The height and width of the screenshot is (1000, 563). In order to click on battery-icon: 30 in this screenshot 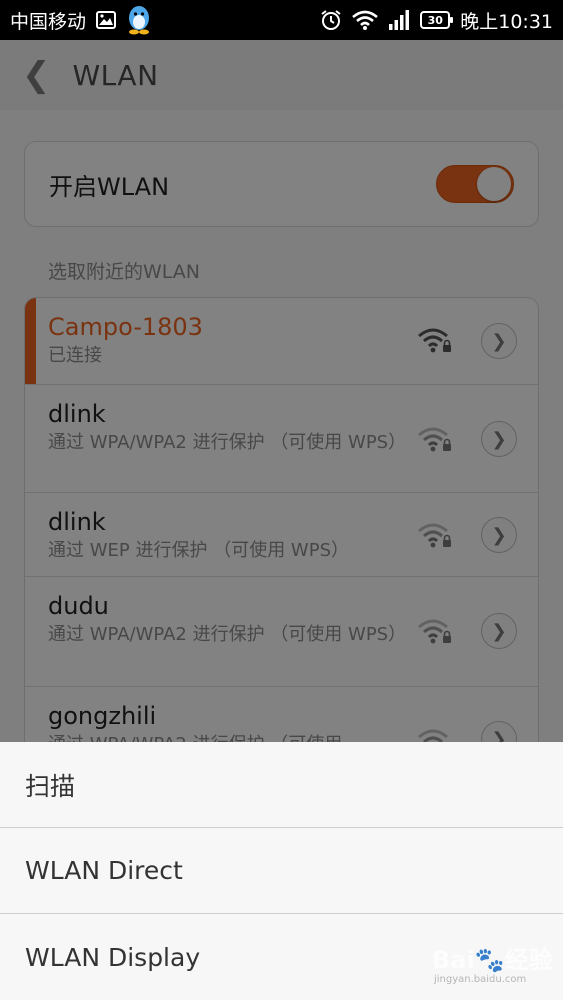, I will do `click(437, 20)`.